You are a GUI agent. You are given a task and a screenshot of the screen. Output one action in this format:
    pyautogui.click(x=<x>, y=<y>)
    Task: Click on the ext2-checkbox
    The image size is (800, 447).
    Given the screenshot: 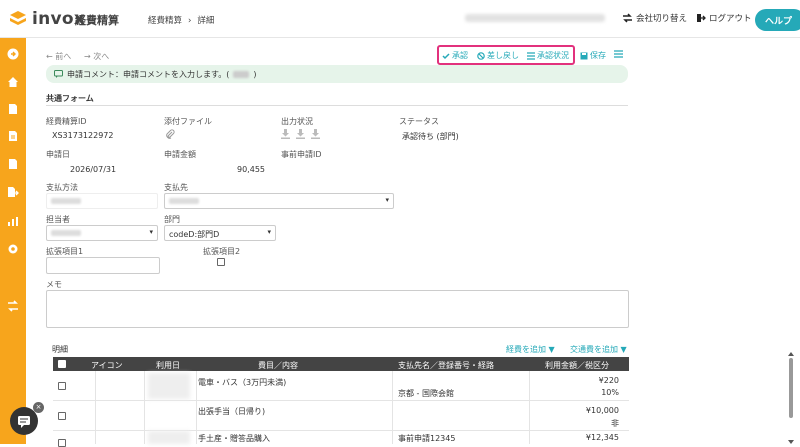 What is the action you would take?
    pyautogui.click(x=221, y=262)
    